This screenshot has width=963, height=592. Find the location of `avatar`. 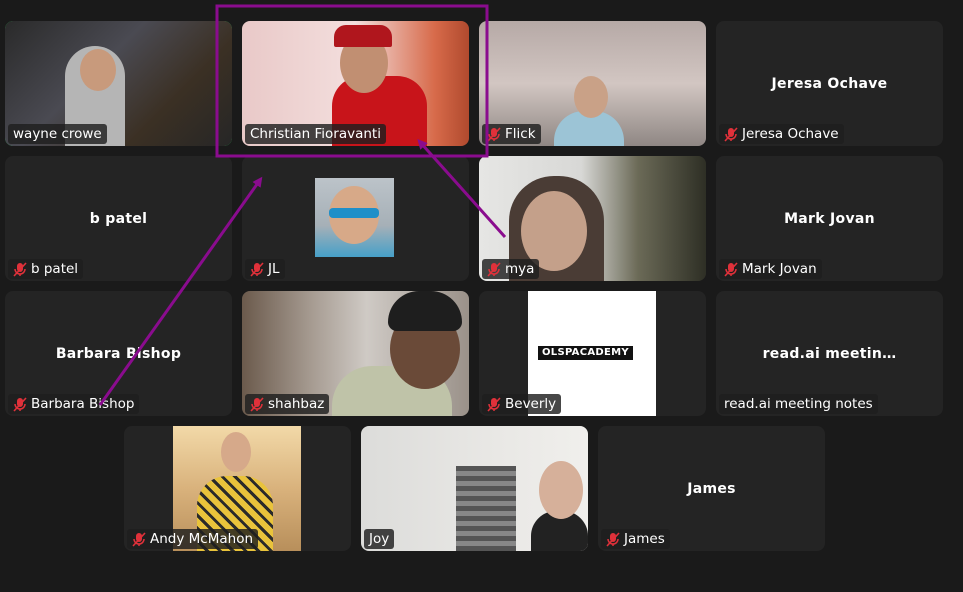

avatar is located at coordinates (354, 217).